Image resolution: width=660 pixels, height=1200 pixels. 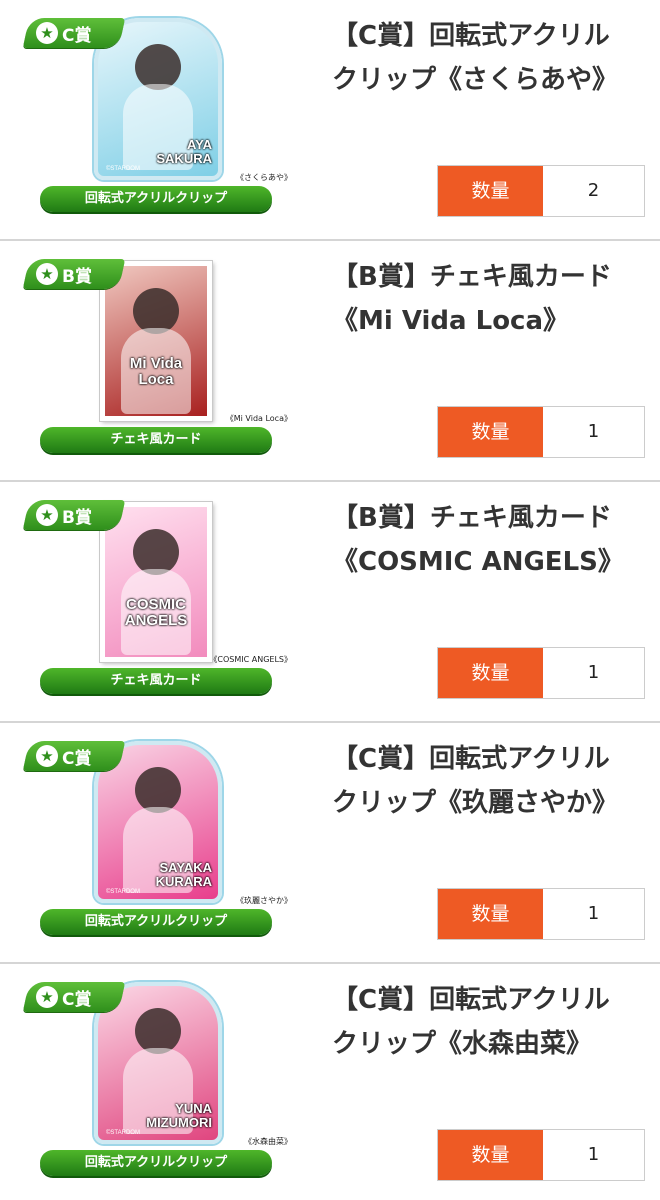 I want to click on product-title: 【C賞】回転式アクリルクリップ《玖麗さやか》, so click(x=482, y=781).